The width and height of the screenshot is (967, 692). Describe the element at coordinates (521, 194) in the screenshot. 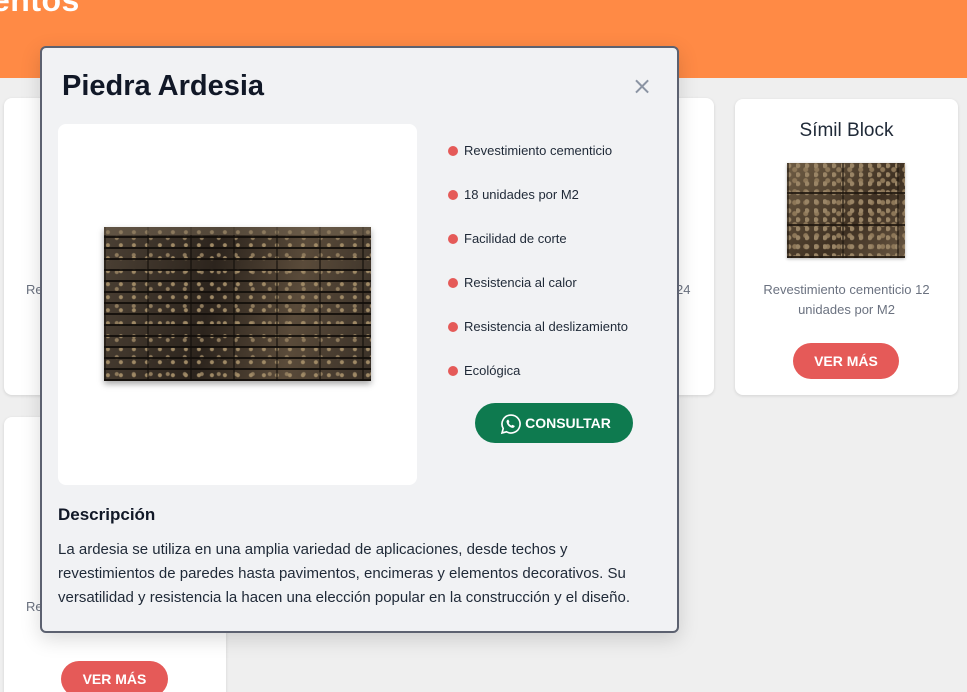

I see `feature-label: 18 unidades por M2` at that location.